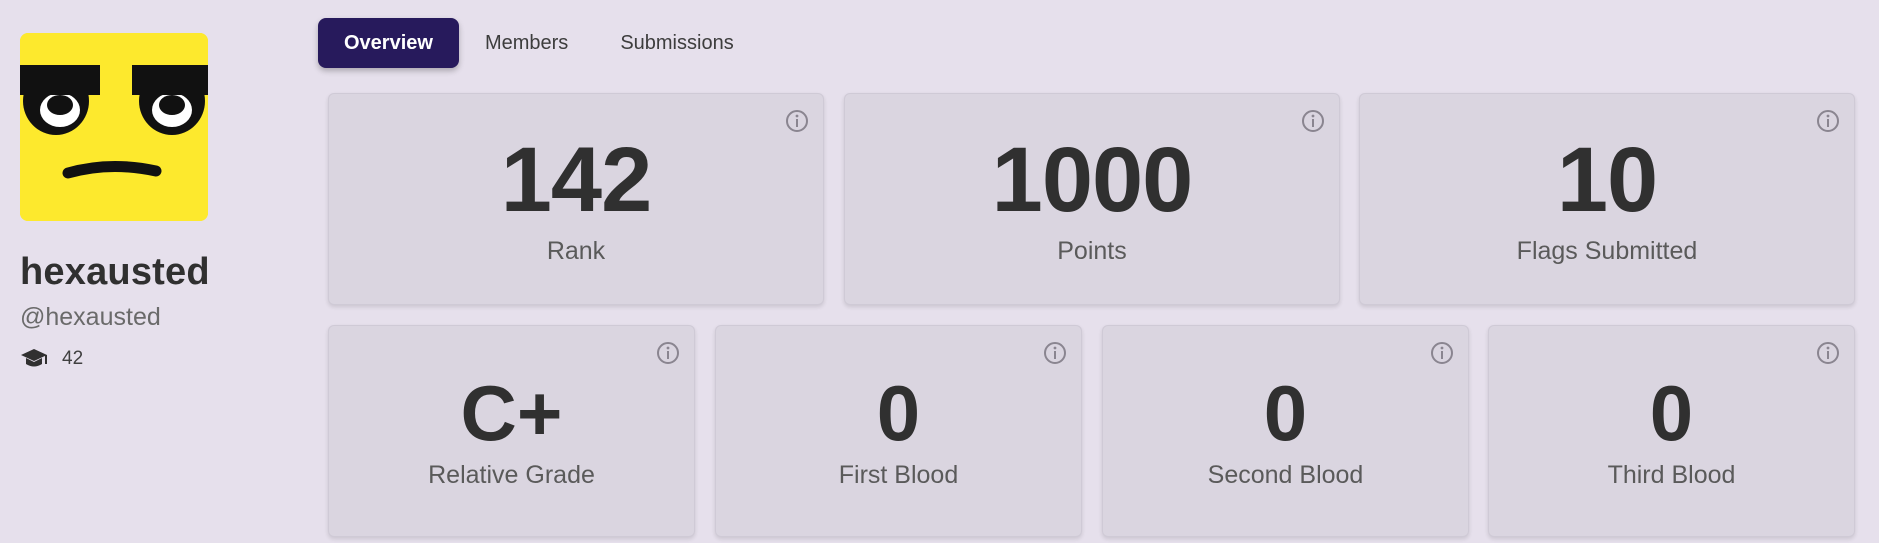 The width and height of the screenshot is (1879, 543). What do you see at coordinates (115, 272) in the screenshot?
I see `team-name: hexausted` at bounding box center [115, 272].